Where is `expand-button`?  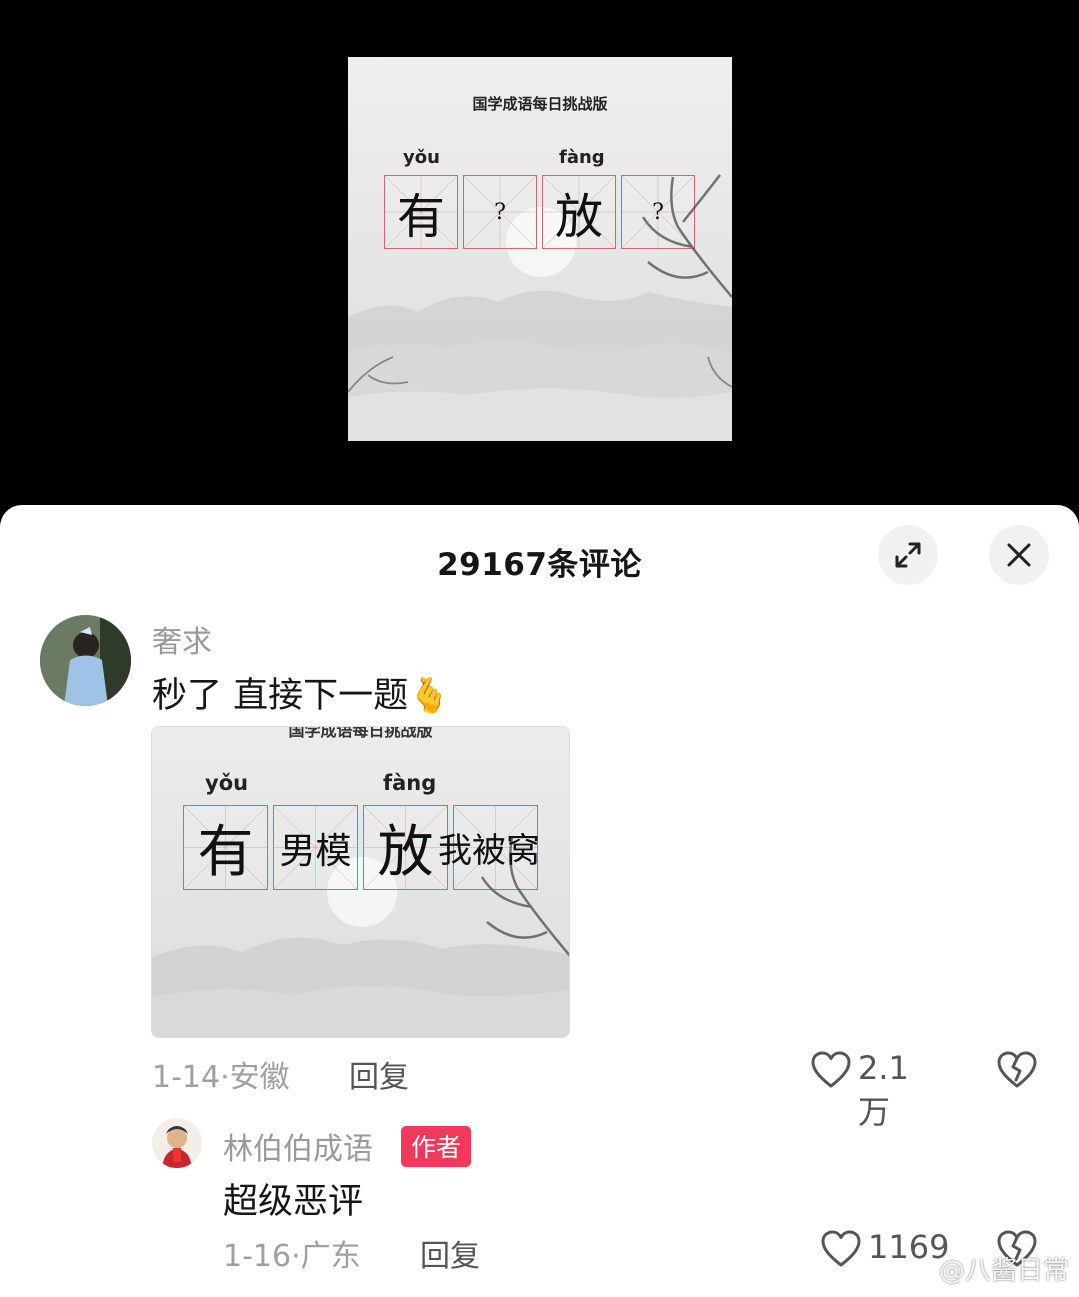 expand-button is located at coordinates (908, 555).